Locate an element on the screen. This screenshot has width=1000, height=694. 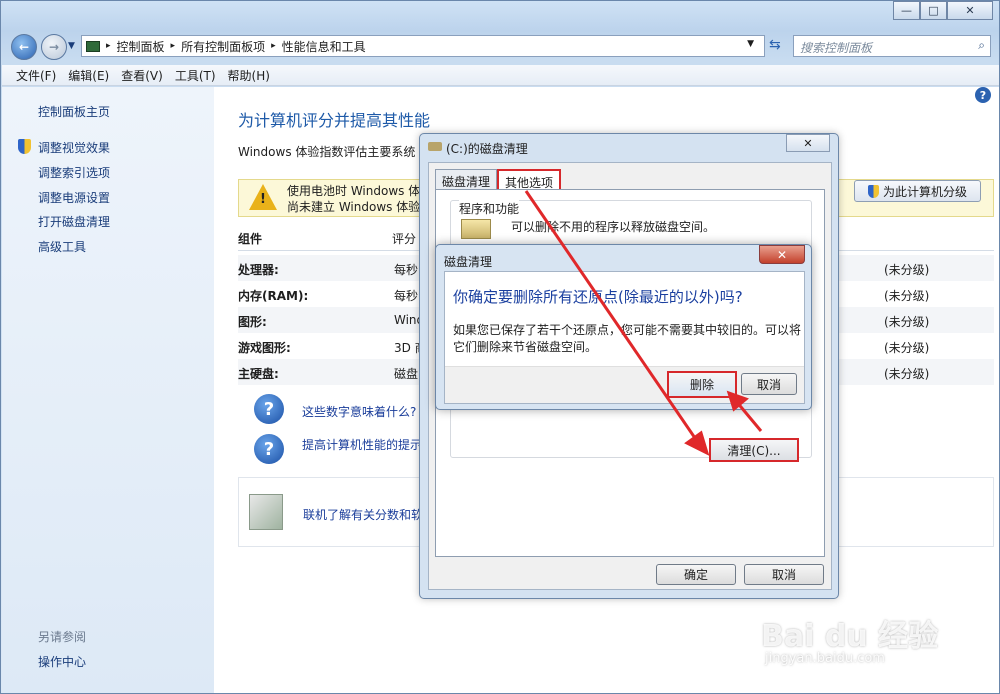
confirm-close-button: ✕ is located at coordinates (782, 254).